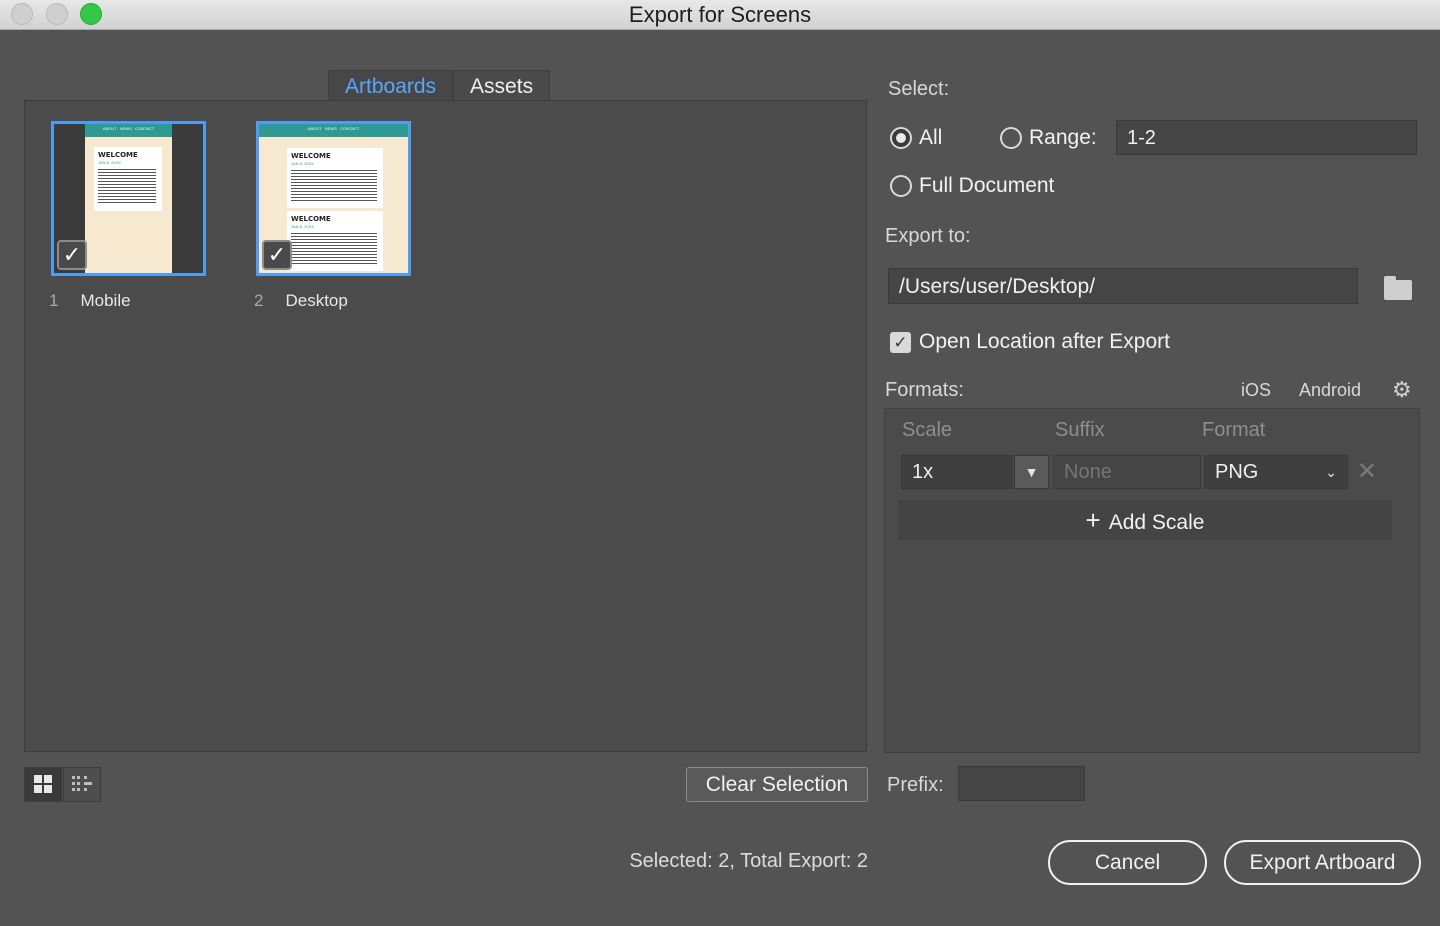  Describe the element at coordinates (391, 85) in the screenshot. I see `tab-artboards: Artboards` at that location.